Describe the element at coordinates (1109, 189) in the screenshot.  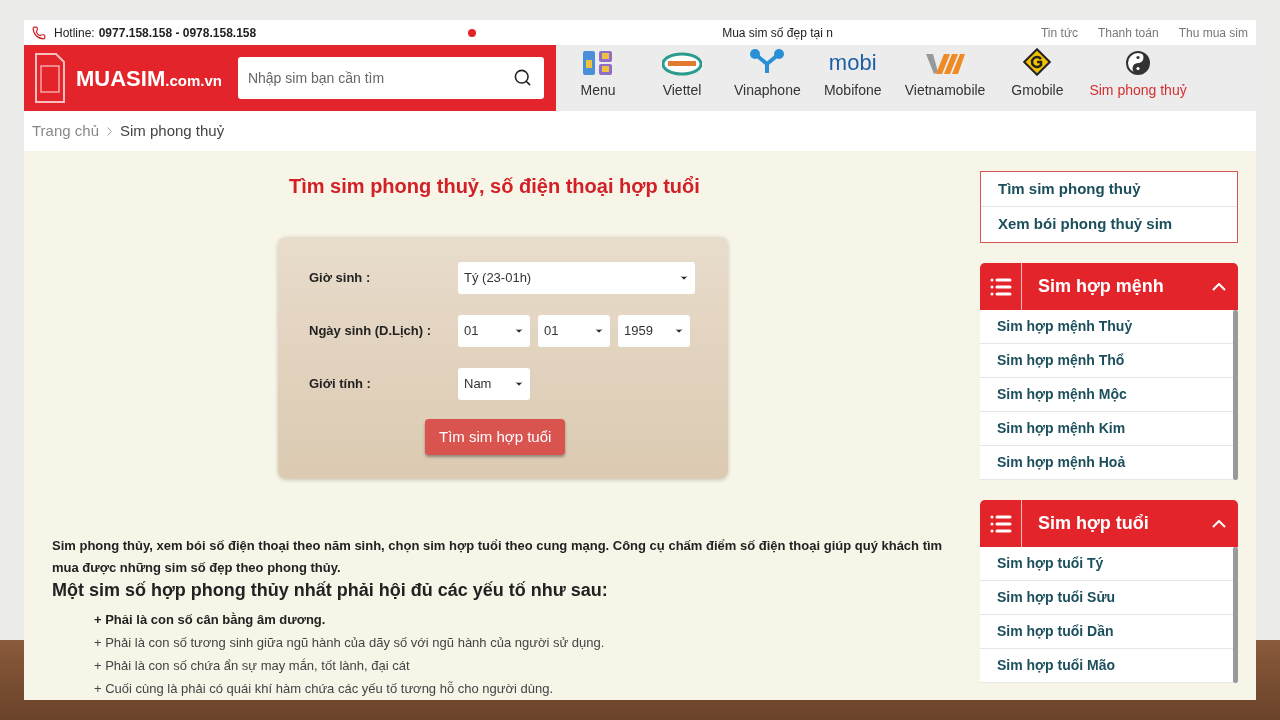
I see `sidebar-link: Tìm sim phong thuỷ` at that location.